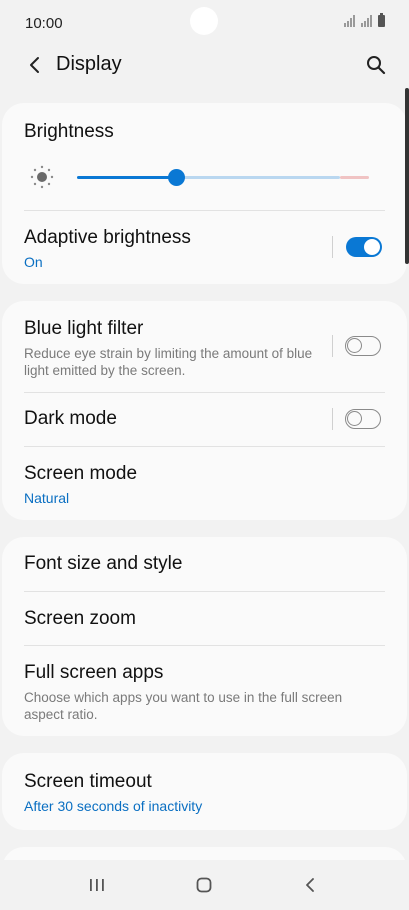 Image resolution: width=409 pixels, height=910 pixels. I want to click on home-icon, so click(204, 885).